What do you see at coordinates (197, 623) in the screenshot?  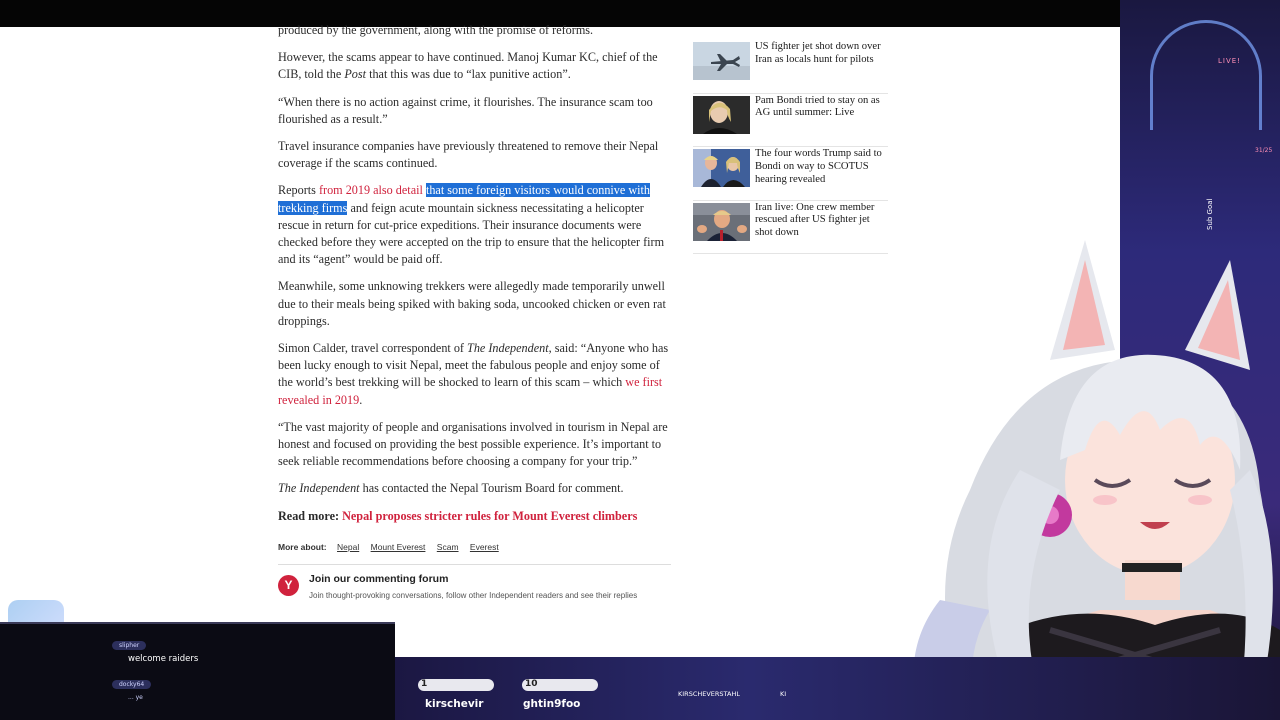 I see `chat-border` at bounding box center [197, 623].